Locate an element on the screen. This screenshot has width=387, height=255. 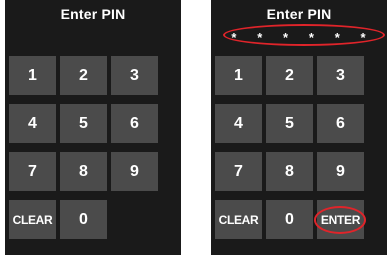
pin-display: * * * * * * is located at coordinates (298, 37).